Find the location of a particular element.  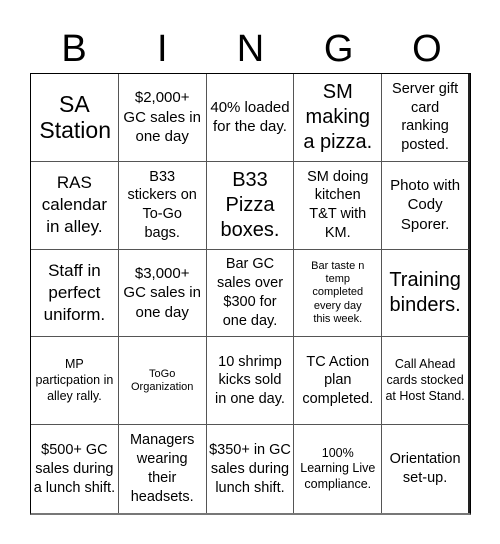

cell-text: Server gift card ranking posted. is located at coordinates (425, 117).